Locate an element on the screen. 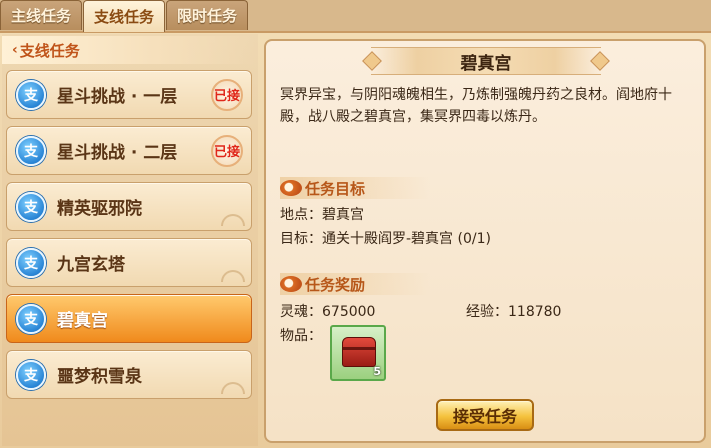  detail-title-banner: 碧真宫 is located at coordinates (486, 61).